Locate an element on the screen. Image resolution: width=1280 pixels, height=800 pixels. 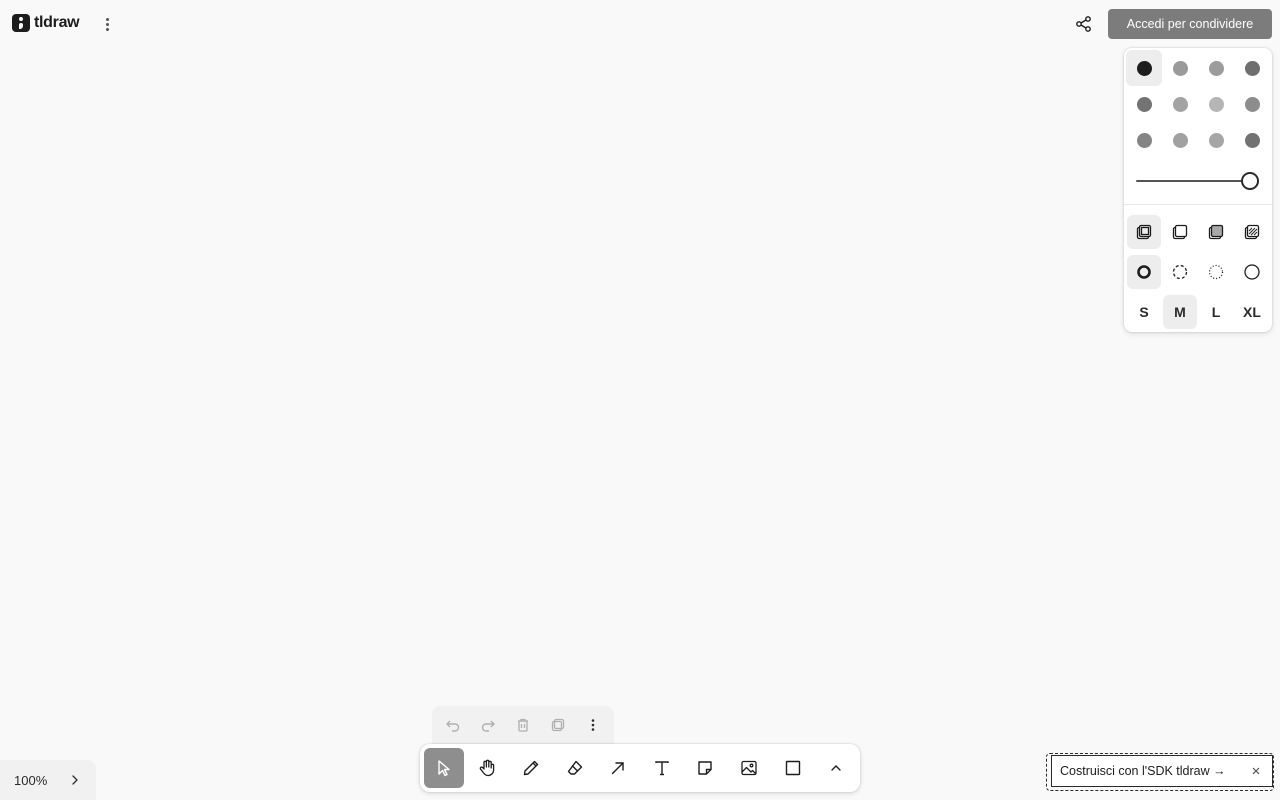
tool-arrow is located at coordinates (618, 768).